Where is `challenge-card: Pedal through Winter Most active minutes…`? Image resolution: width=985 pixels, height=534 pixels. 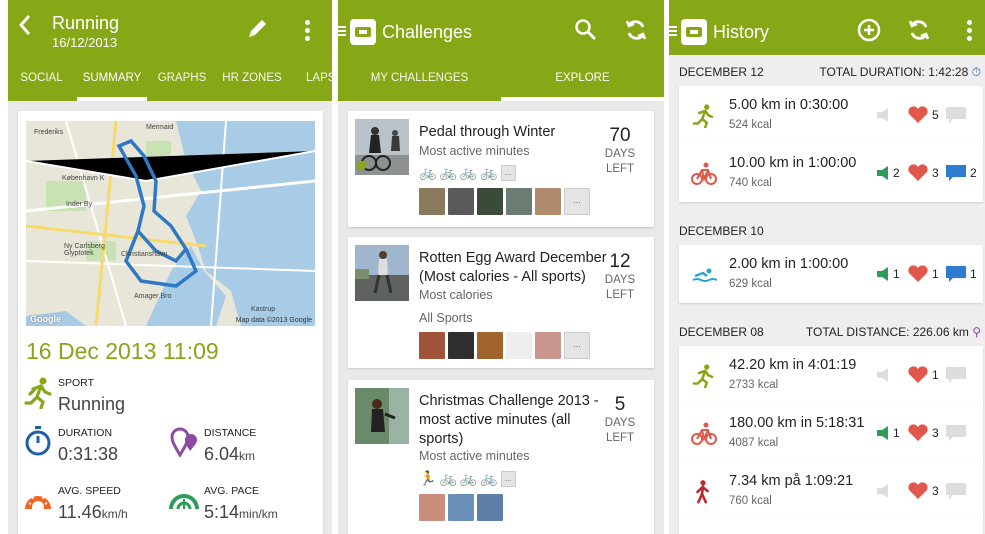 challenge-card: Pedal through Winter Most active minutes… is located at coordinates (501, 169).